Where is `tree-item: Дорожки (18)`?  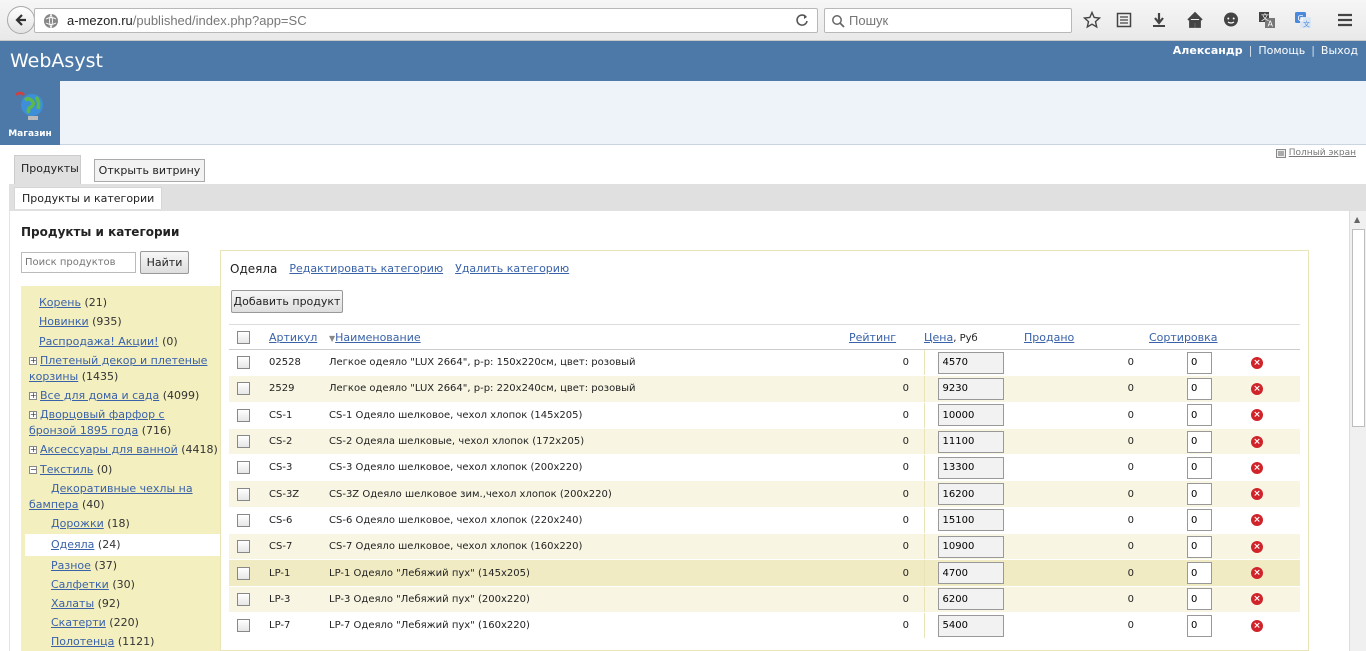 tree-item: Дорожки (18) is located at coordinates (90, 524).